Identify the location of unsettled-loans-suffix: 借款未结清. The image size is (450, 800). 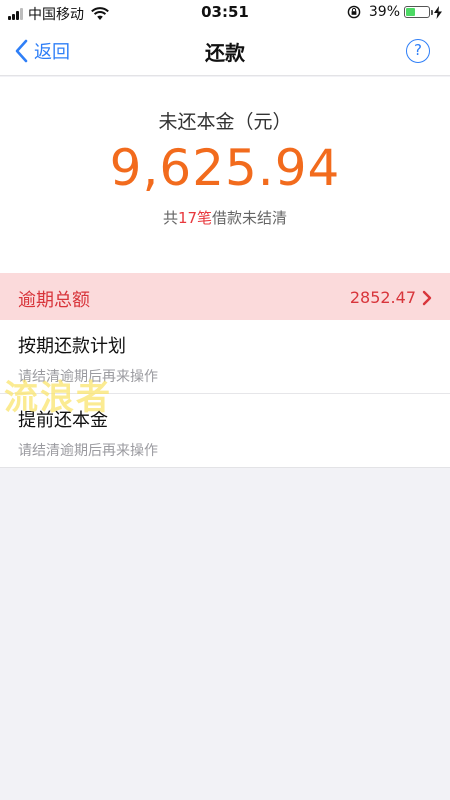
(250, 218).